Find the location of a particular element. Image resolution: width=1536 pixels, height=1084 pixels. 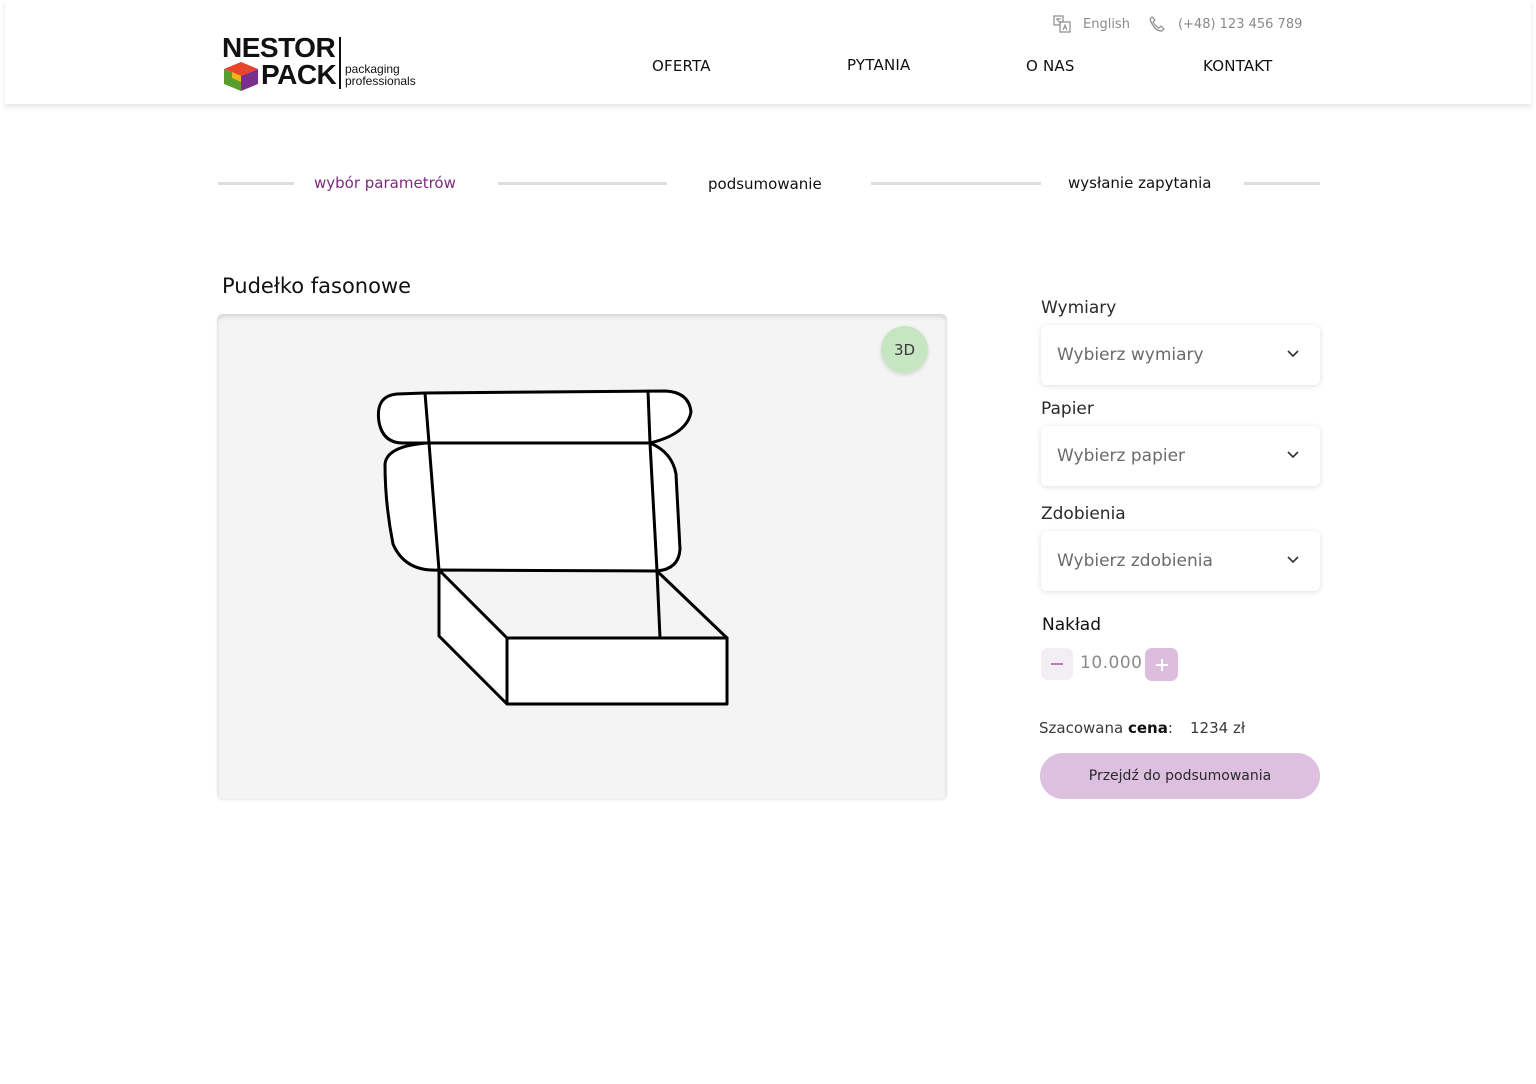

nestor-pack-logo: NESTOR PACK packaging professionals is located at coordinates (320, 64).